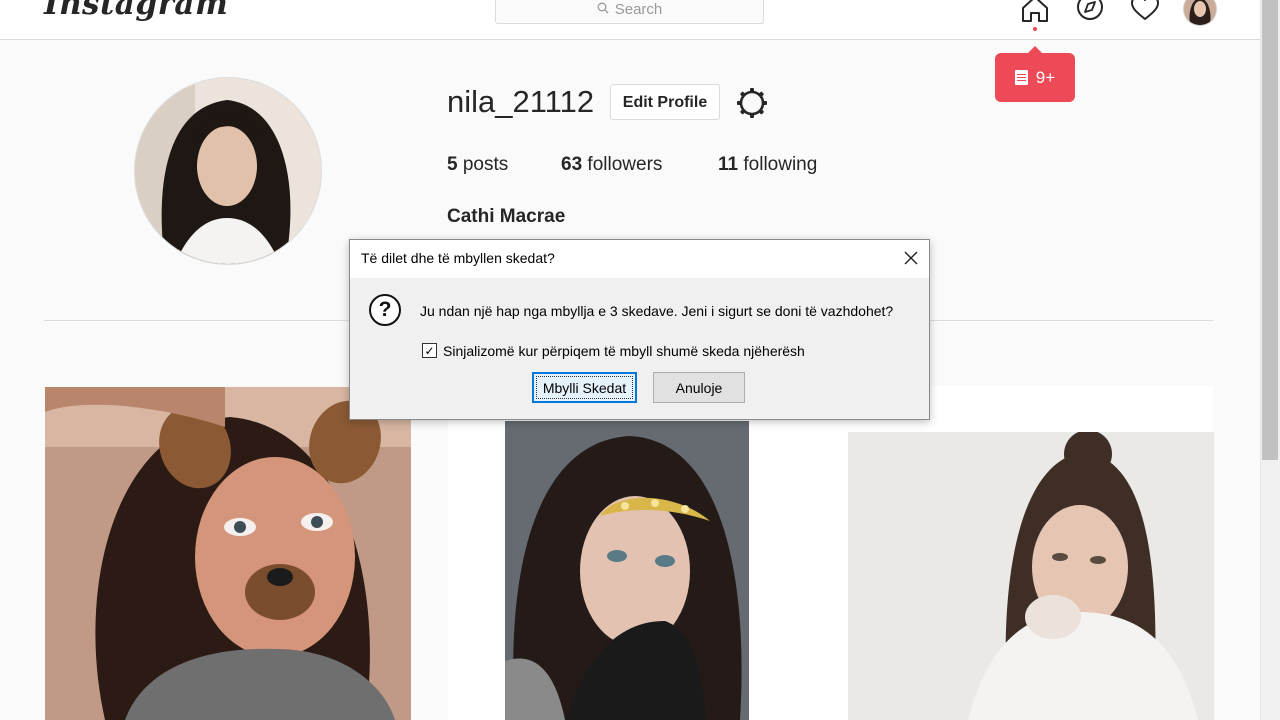 This screenshot has width=1280, height=720. What do you see at coordinates (728, 164) in the screenshot?
I see `following-count: 11` at bounding box center [728, 164].